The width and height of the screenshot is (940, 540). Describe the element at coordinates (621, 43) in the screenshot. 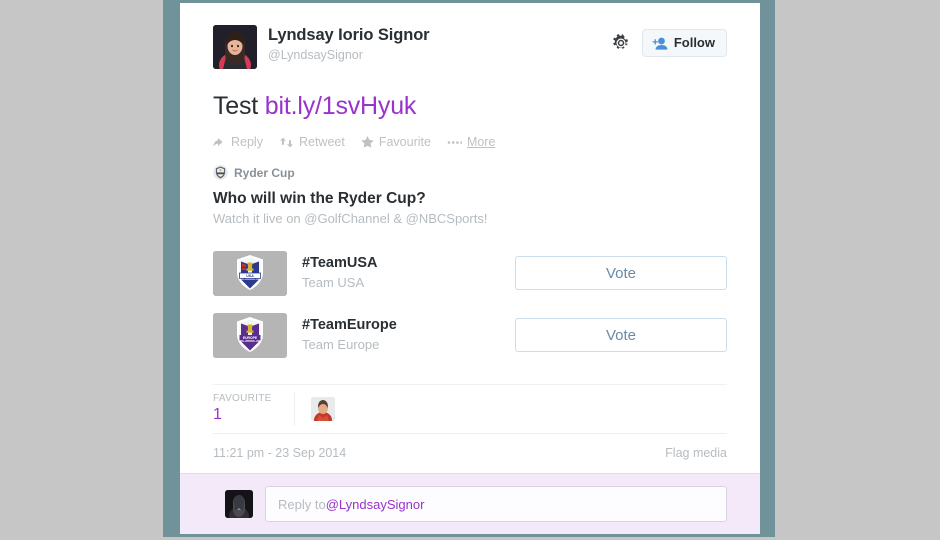

I see `gear-icon` at that location.